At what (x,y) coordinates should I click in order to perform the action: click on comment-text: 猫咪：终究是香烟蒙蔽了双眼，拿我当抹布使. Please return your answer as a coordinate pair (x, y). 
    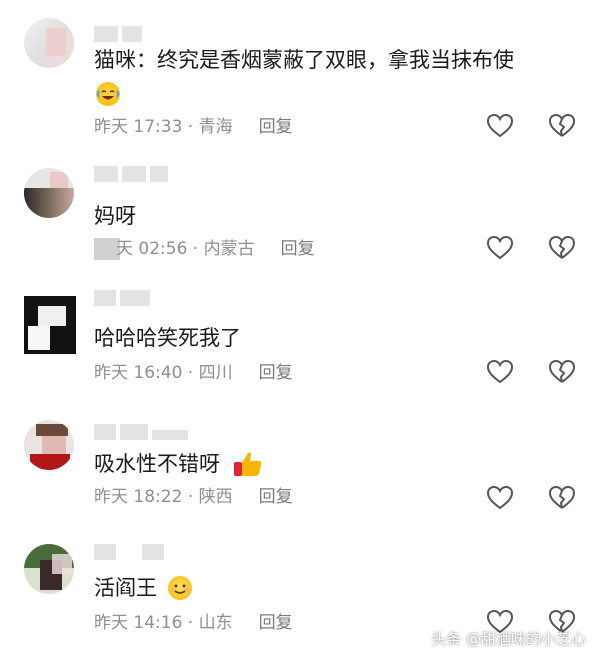
    Looking at the image, I should click on (304, 60).